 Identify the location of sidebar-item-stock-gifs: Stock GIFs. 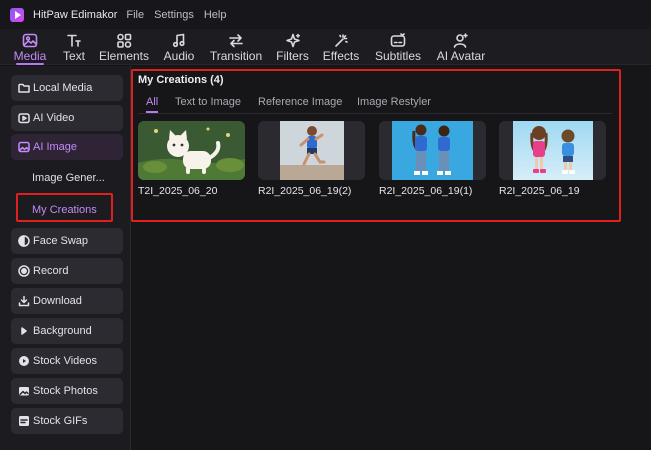
(67, 421).